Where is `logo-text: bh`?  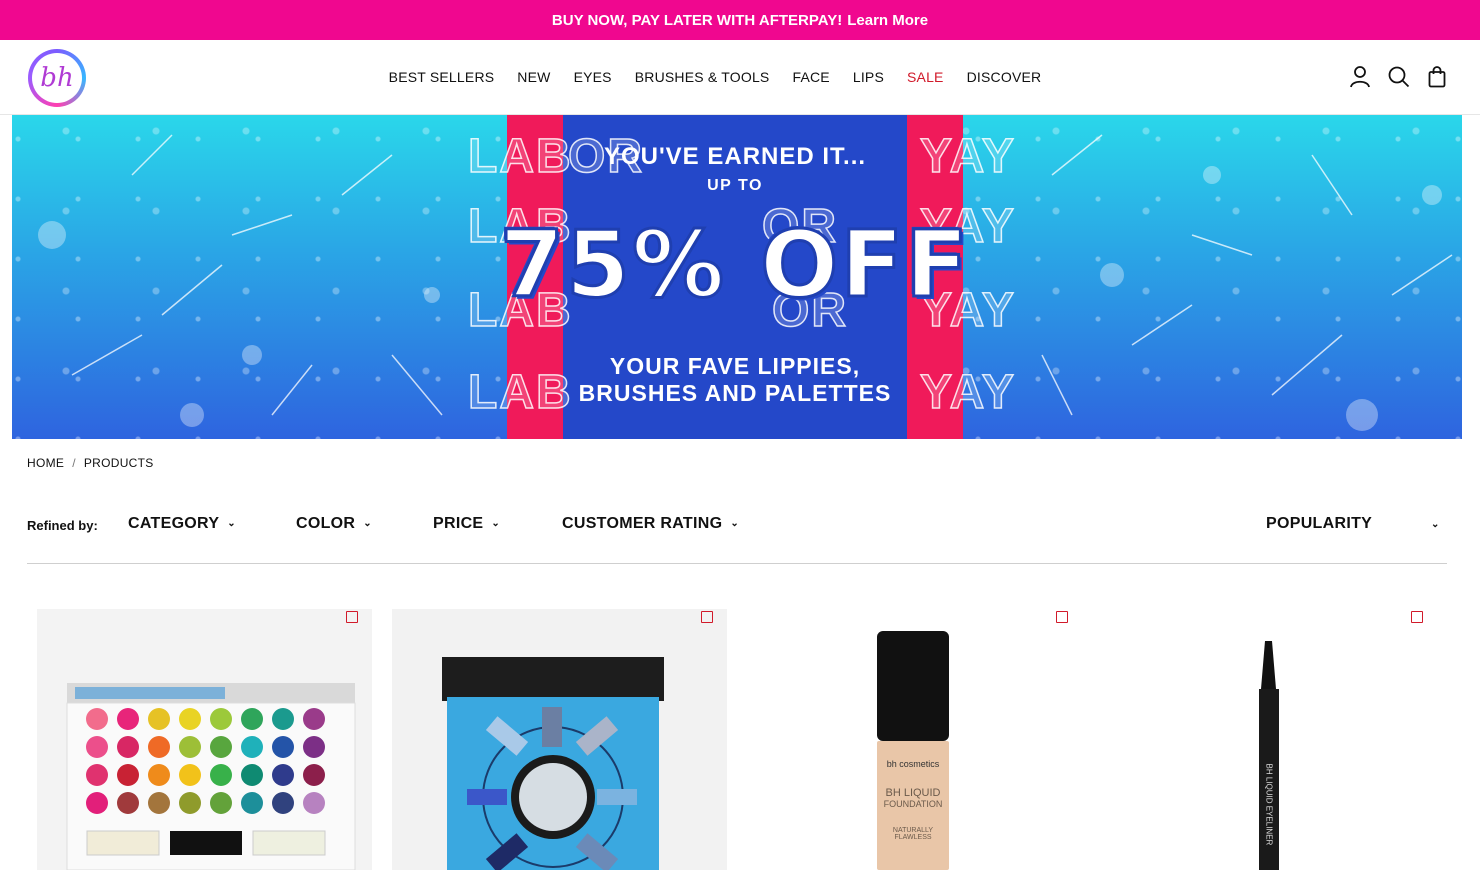
logo-text: bh is located at coordinates (57, 78).